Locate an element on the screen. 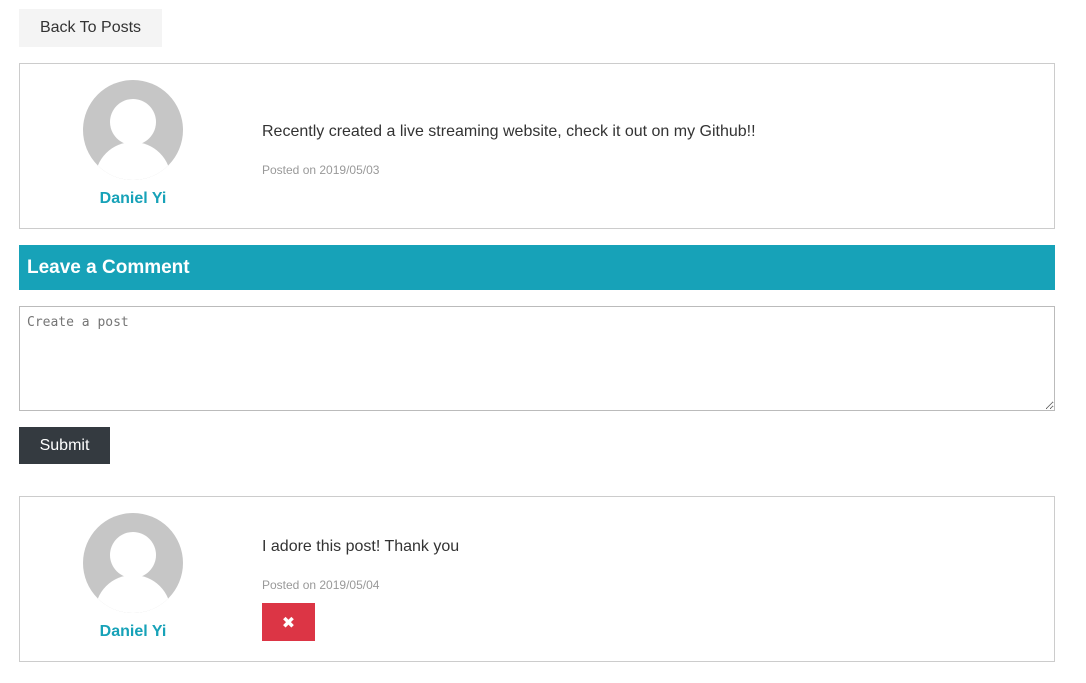 The height and width of the screenshot is (683, 1086). comment-date: Posted on 2019/05/04 is located at coordinates (321, 585).